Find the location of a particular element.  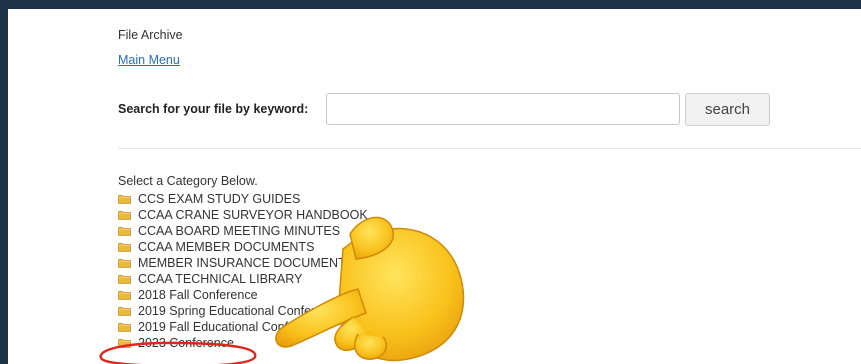

divider is located at coordinates (489, 148).